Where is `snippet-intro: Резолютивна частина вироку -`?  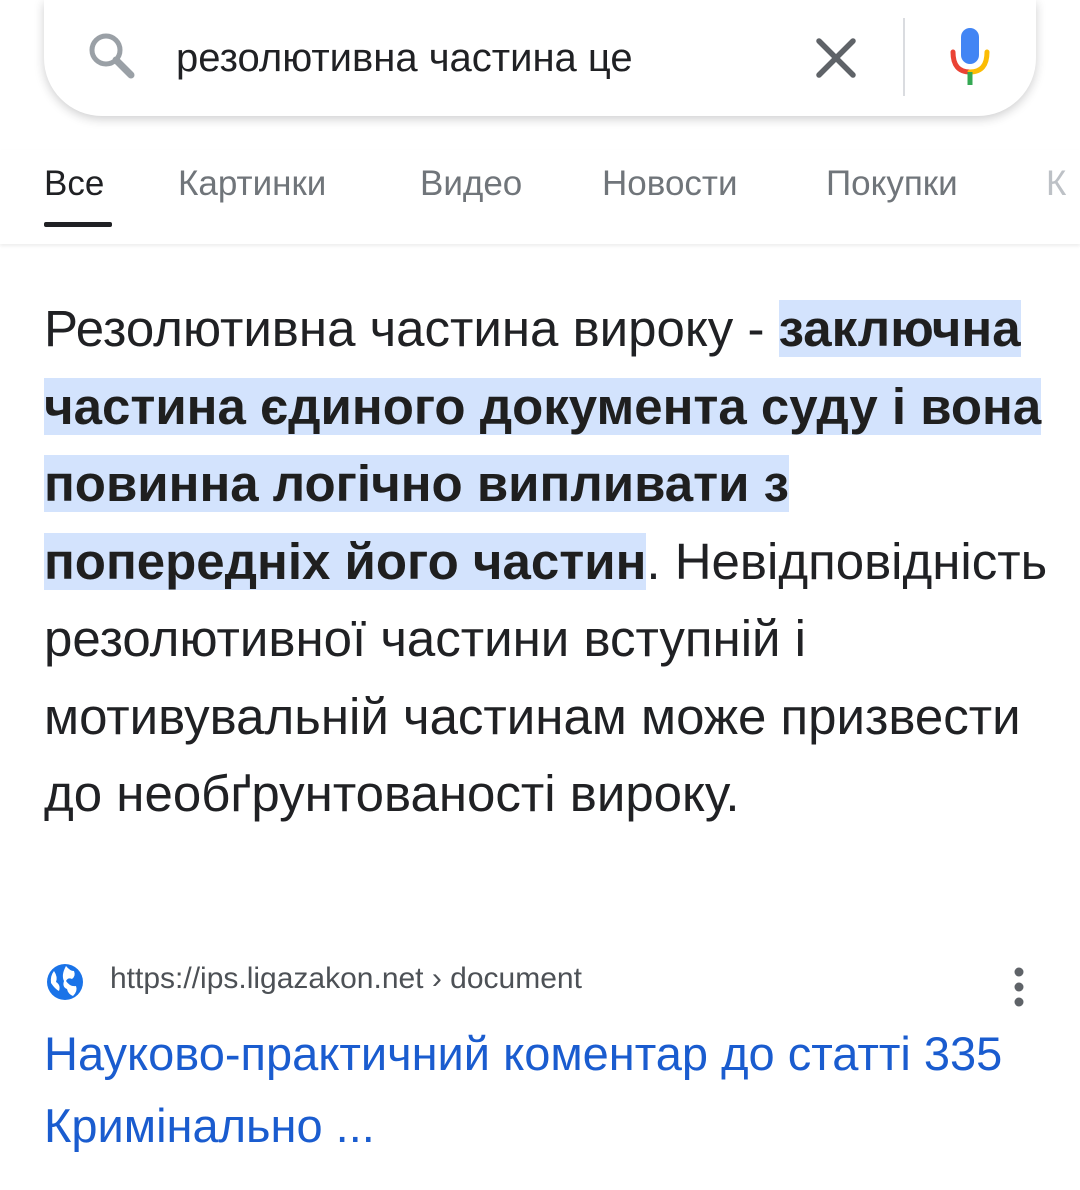 snippet-intro: Резолютивна частина вироку - is located at coordinates (411, 328).